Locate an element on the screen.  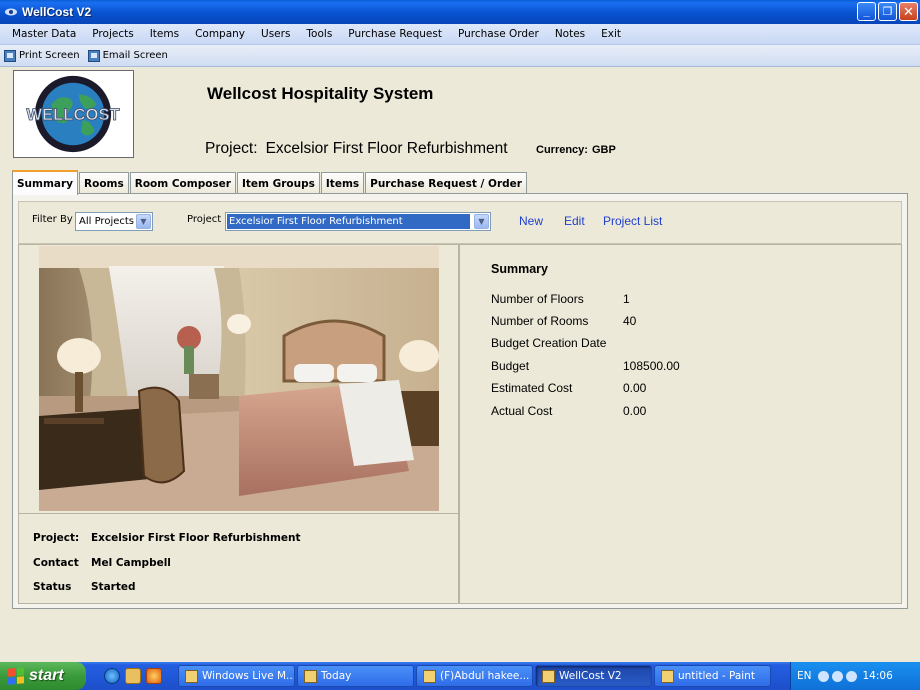
tab-item-groups: Item Groups is located at coordinates (278, 183).